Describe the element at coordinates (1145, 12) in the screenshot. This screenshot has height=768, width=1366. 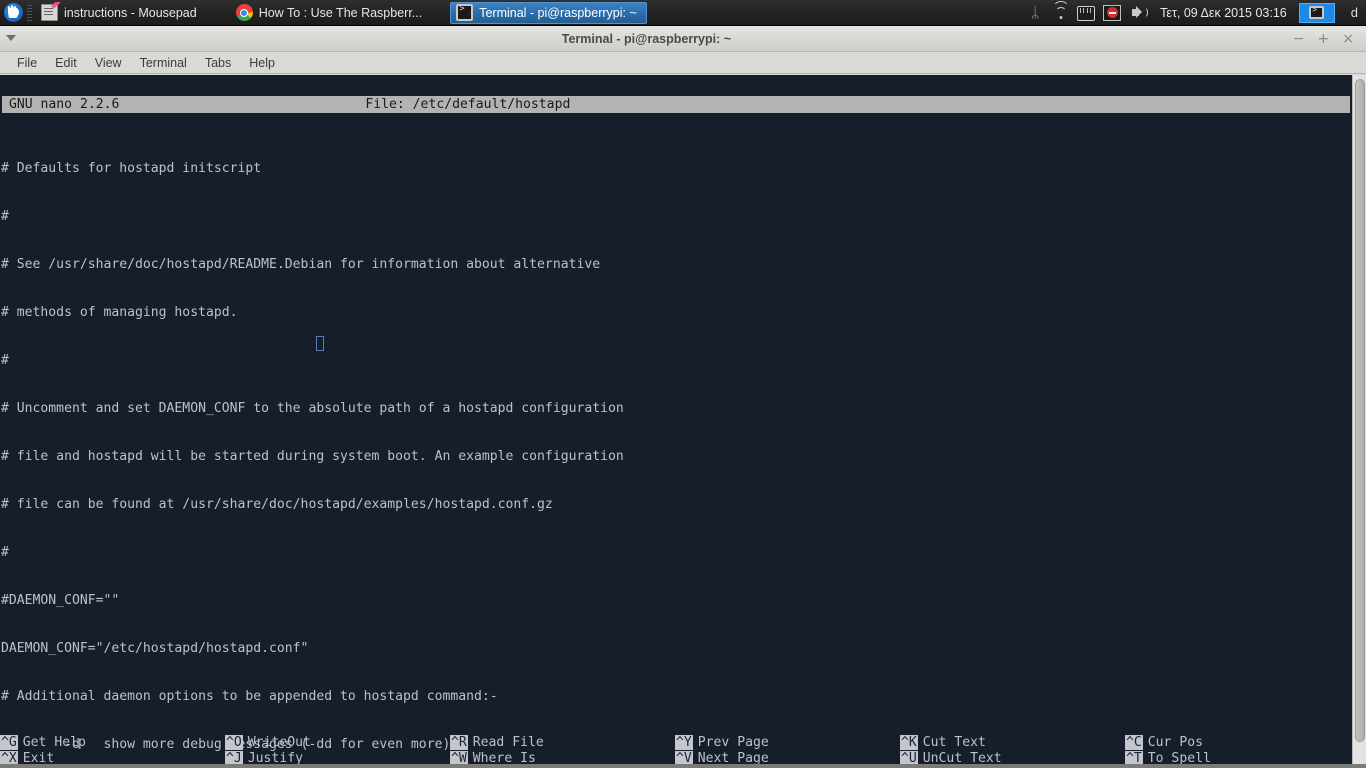
I see `speaker-wave` at that location.